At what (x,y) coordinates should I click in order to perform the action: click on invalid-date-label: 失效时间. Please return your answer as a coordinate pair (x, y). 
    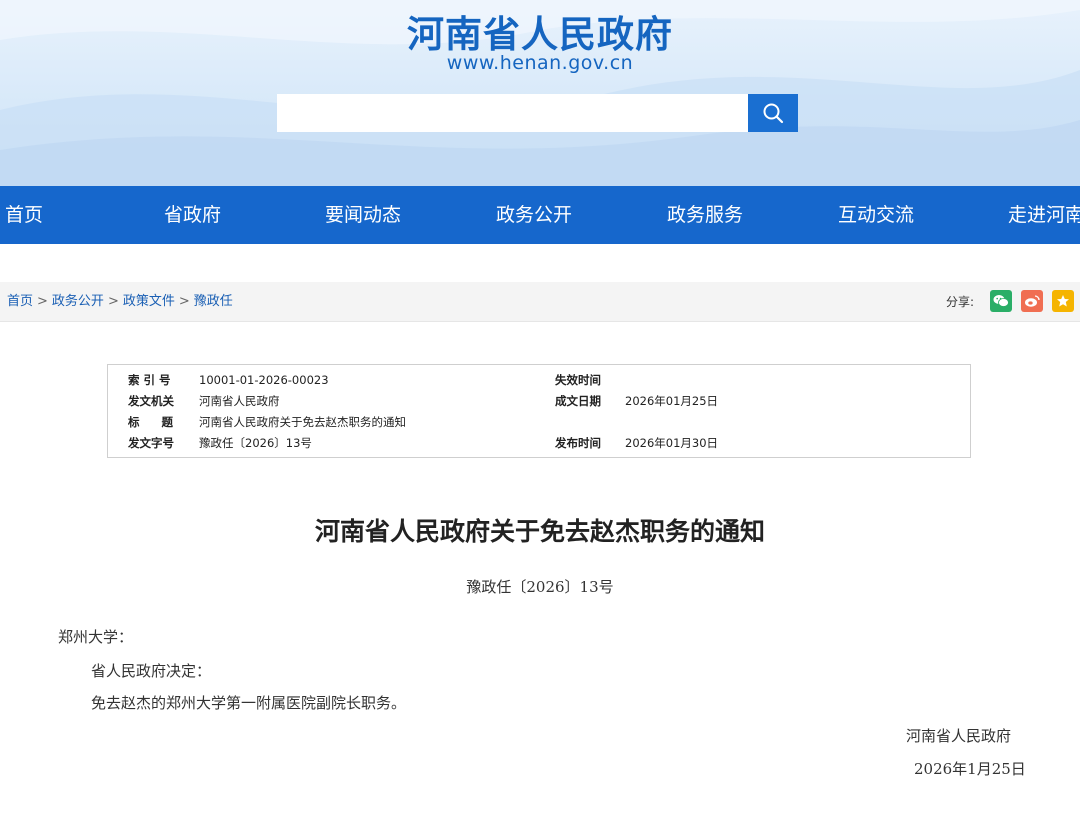
    Looking at the image, I should click on (578, 380).